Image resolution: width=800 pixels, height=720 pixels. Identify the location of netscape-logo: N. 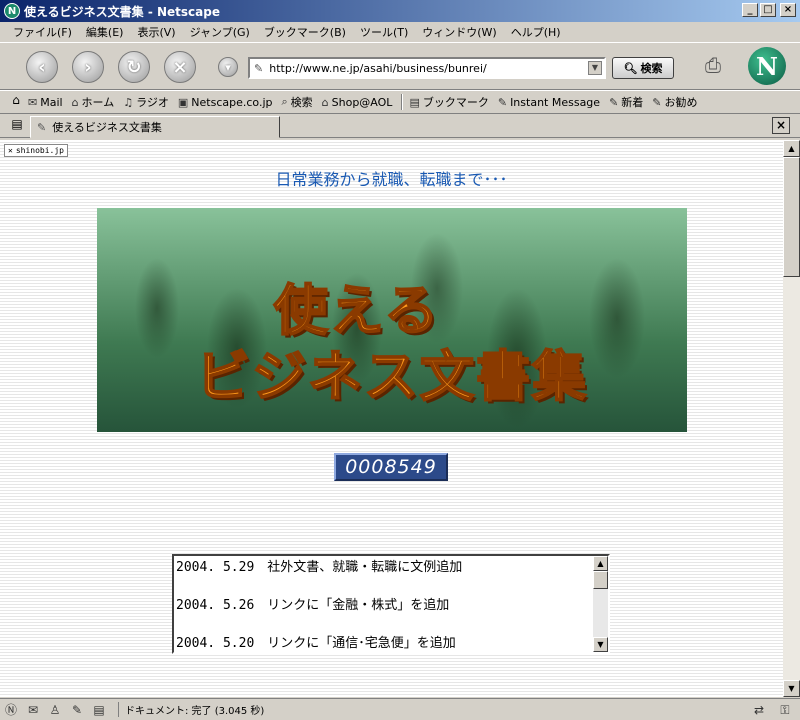
(767, 66).